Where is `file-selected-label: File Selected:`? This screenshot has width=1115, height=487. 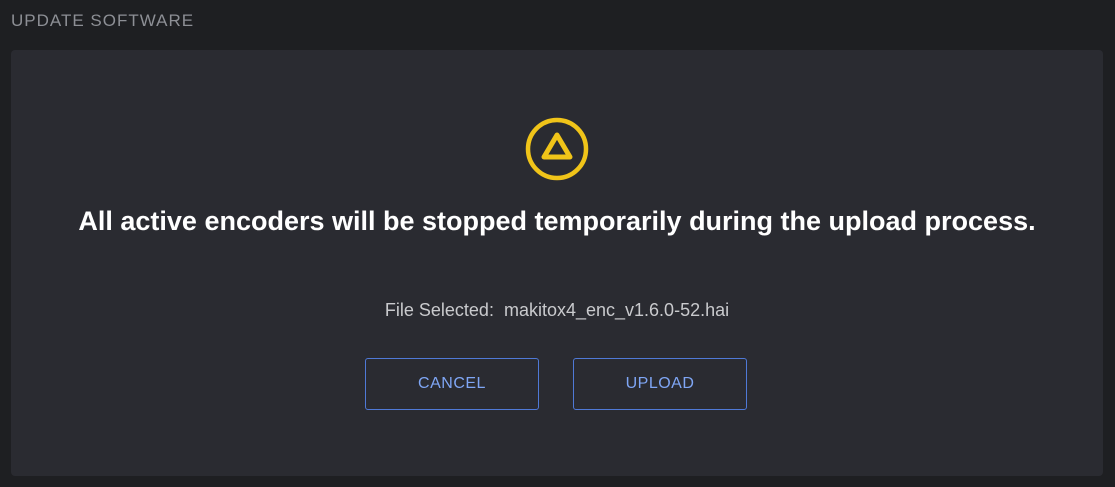
file-selected-label: File Selected: is located at coordinates (439, 310).